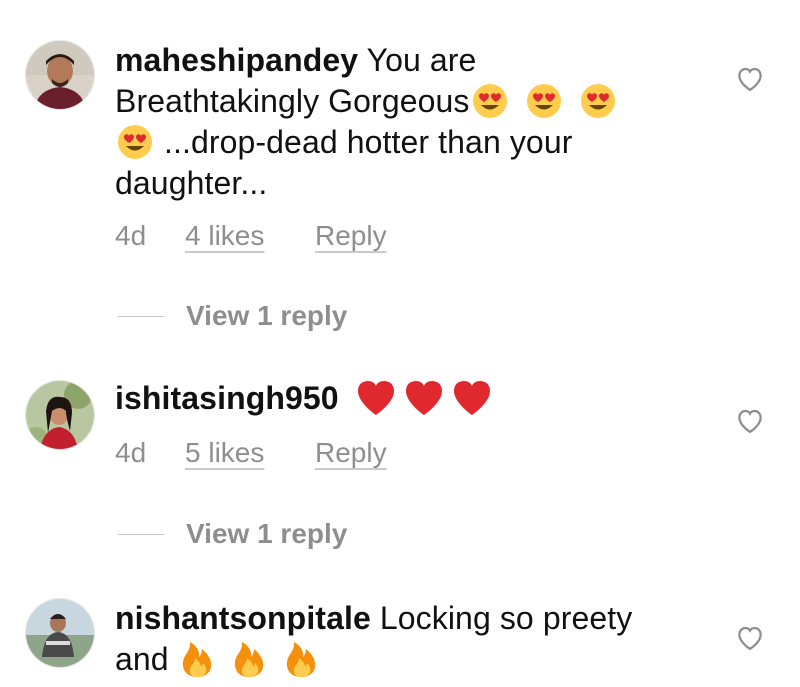 The height and width of the screenshot is (687, 800). Describe the element at coordinates (395, 639) in the screenshot. I see `comment-body: nishantsonpitale Locking so preety and` at that location.